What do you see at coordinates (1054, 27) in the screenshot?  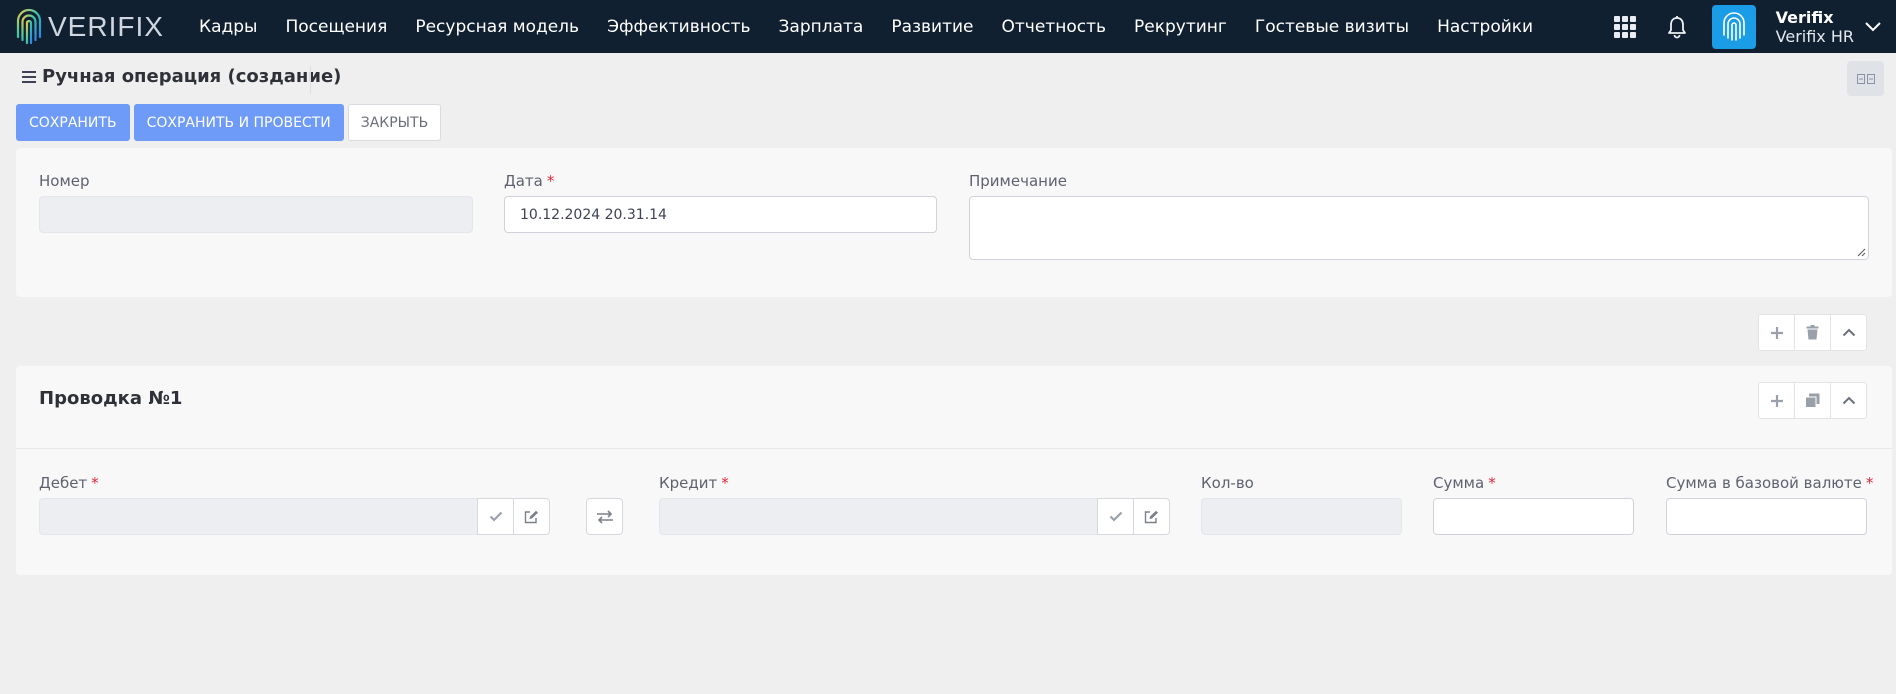 I see `menu-item-reports: Отчетность` at bounding box center [1054, 27].